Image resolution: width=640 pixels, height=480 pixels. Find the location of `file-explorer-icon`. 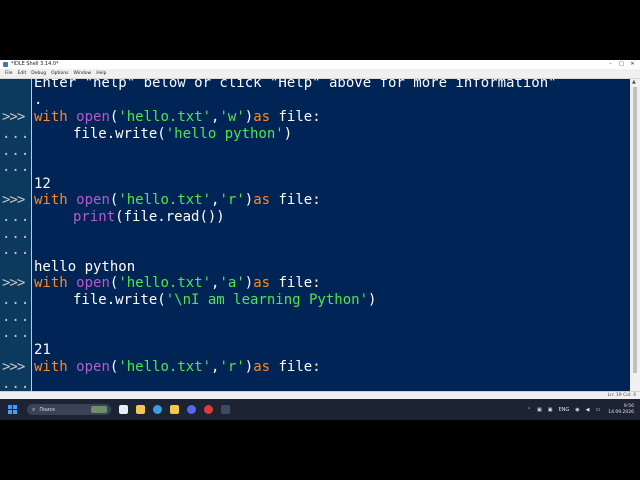

file-explorer-icon is located at coordinates (140, 409).